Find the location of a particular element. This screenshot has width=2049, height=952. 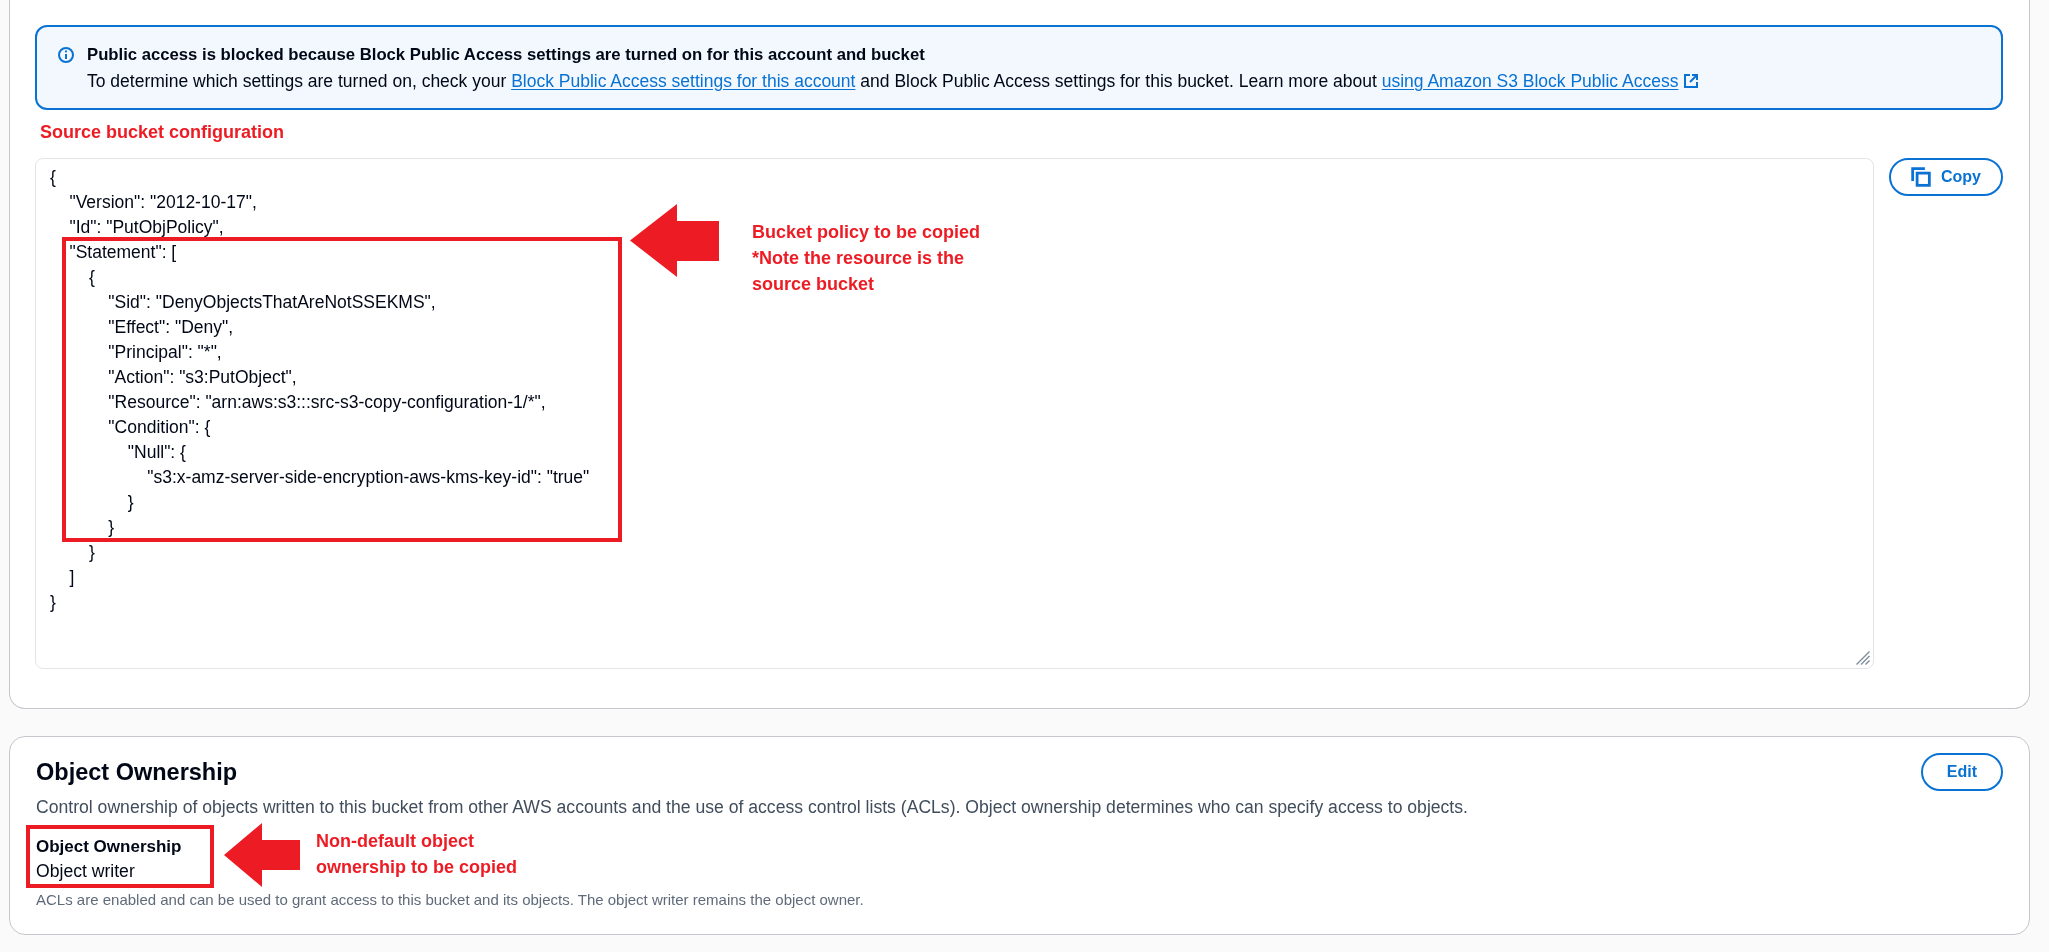

banner-message: To determine which settings are turned on, check your Block Public Access settings for this account and Block Public Access settings for this bucket. Learn more about using Amazon S3 Block Public Access is located at coordinates (893, 81).